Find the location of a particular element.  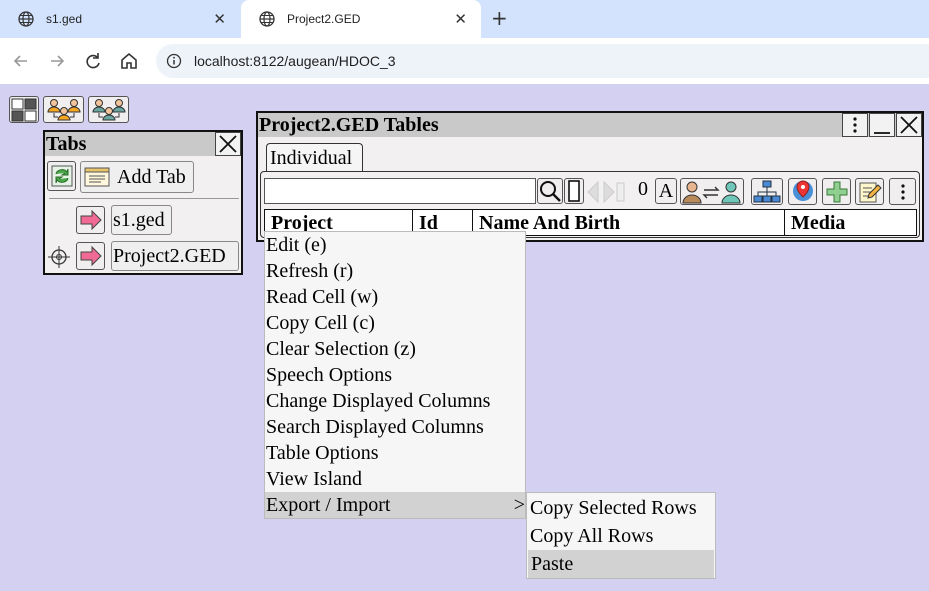

menu-item-export-import: Export / Import > is located at coordinates (395, 505).